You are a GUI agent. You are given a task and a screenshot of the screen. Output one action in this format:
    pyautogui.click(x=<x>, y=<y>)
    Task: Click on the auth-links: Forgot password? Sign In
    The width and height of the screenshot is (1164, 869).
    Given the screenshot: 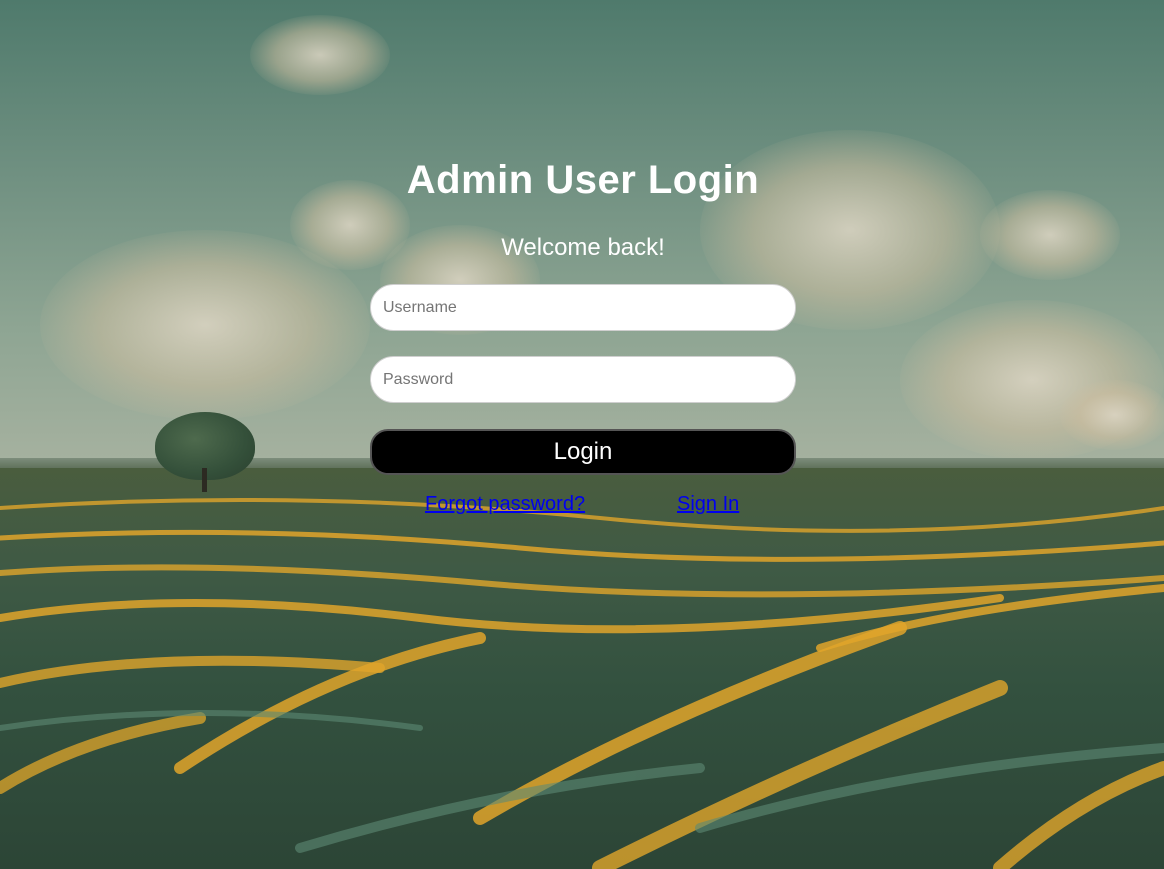 What is the action you would take?
    pyautogui.click(x=583, y=505)
    